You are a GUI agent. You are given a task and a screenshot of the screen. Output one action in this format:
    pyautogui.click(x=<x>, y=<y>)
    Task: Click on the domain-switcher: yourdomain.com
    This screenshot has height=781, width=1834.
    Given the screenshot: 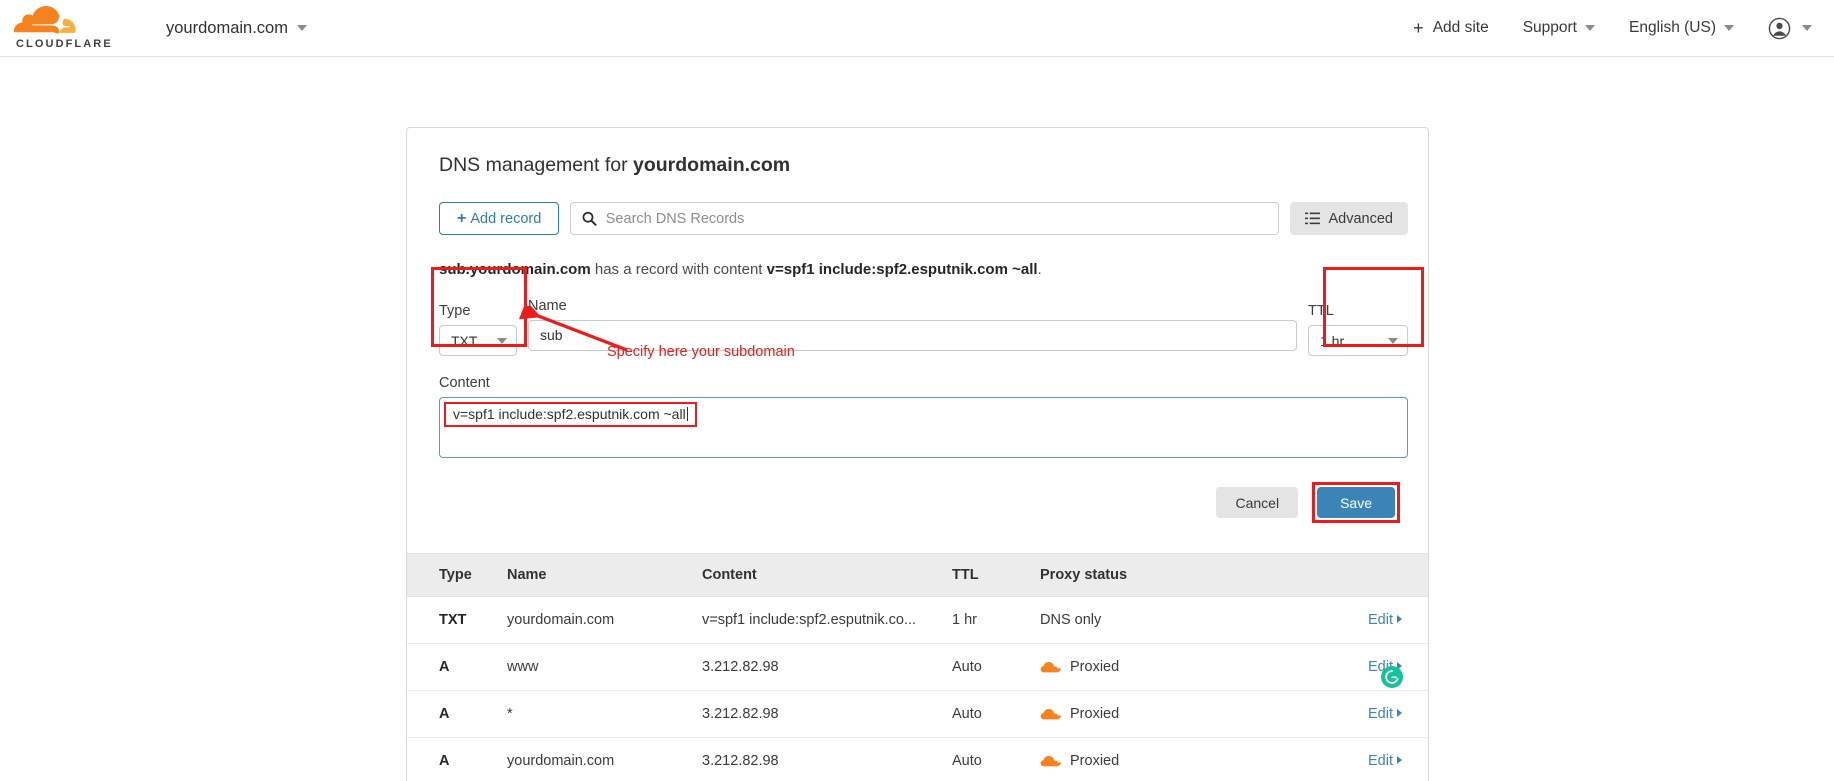 What is the action you would take?
    pyautogui.click(x=236, y=28)
    